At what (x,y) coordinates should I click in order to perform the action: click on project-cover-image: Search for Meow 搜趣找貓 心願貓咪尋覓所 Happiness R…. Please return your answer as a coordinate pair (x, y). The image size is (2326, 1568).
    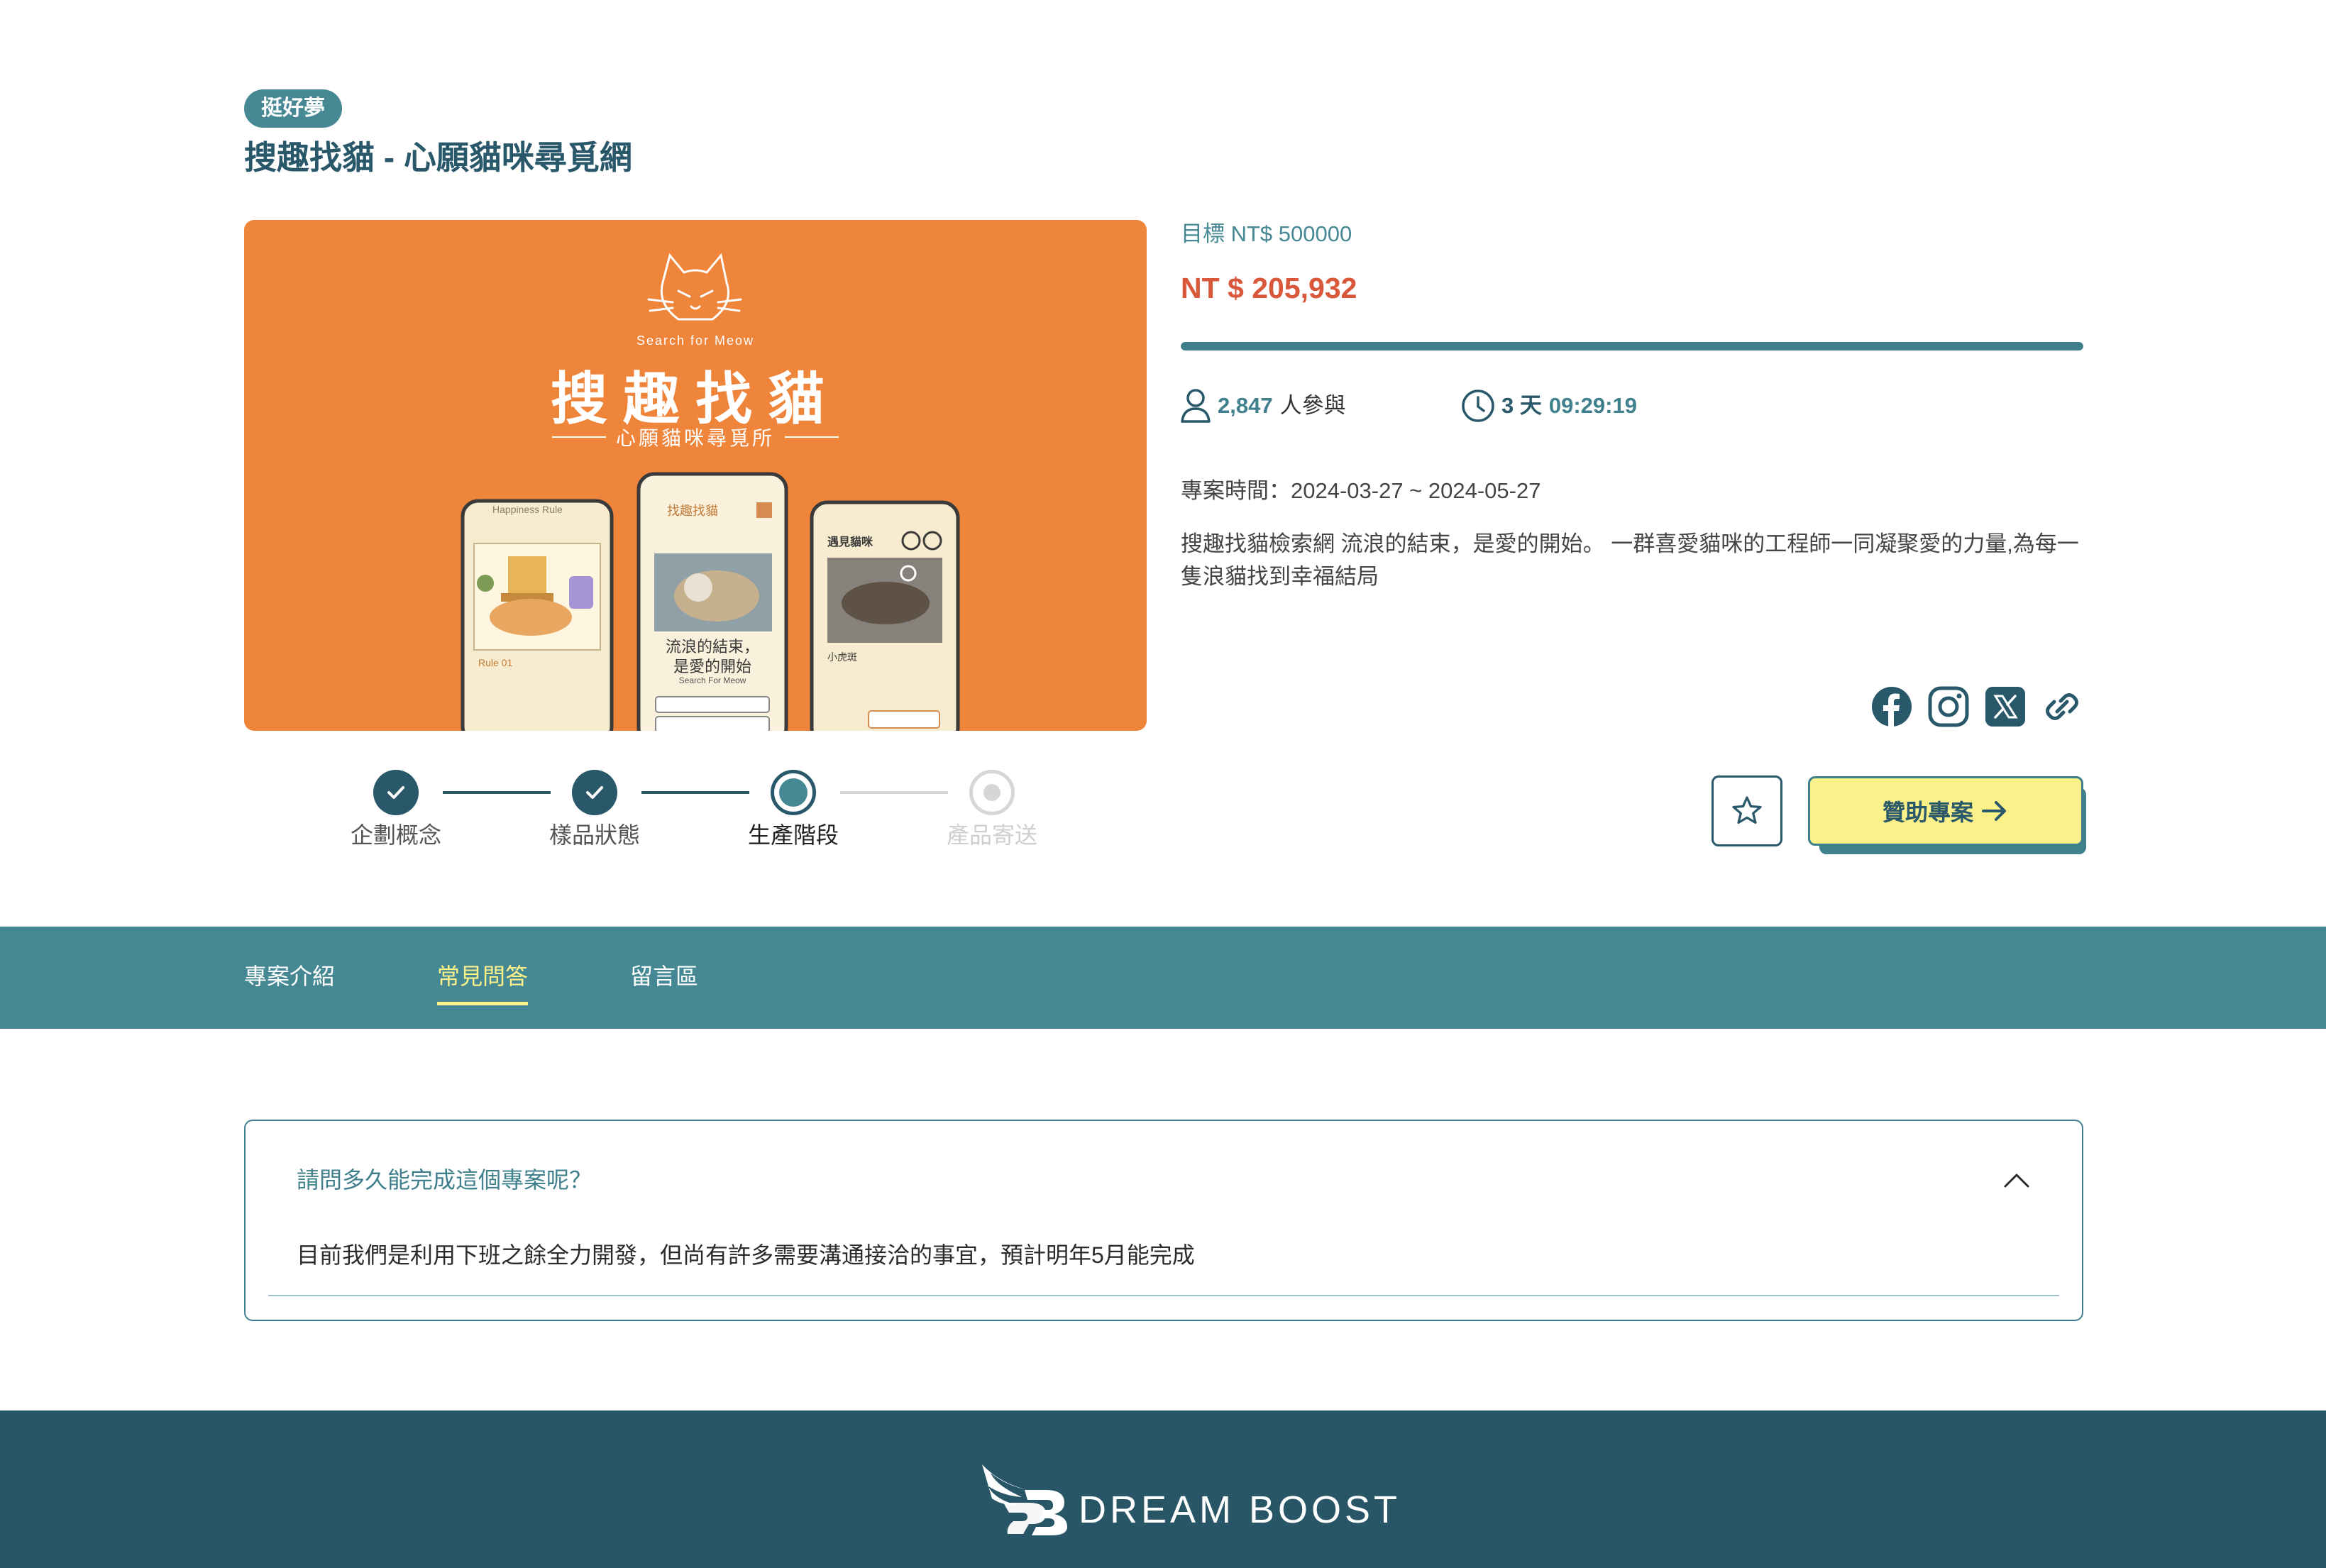
    Looking at the image, I should click on (695, 475).